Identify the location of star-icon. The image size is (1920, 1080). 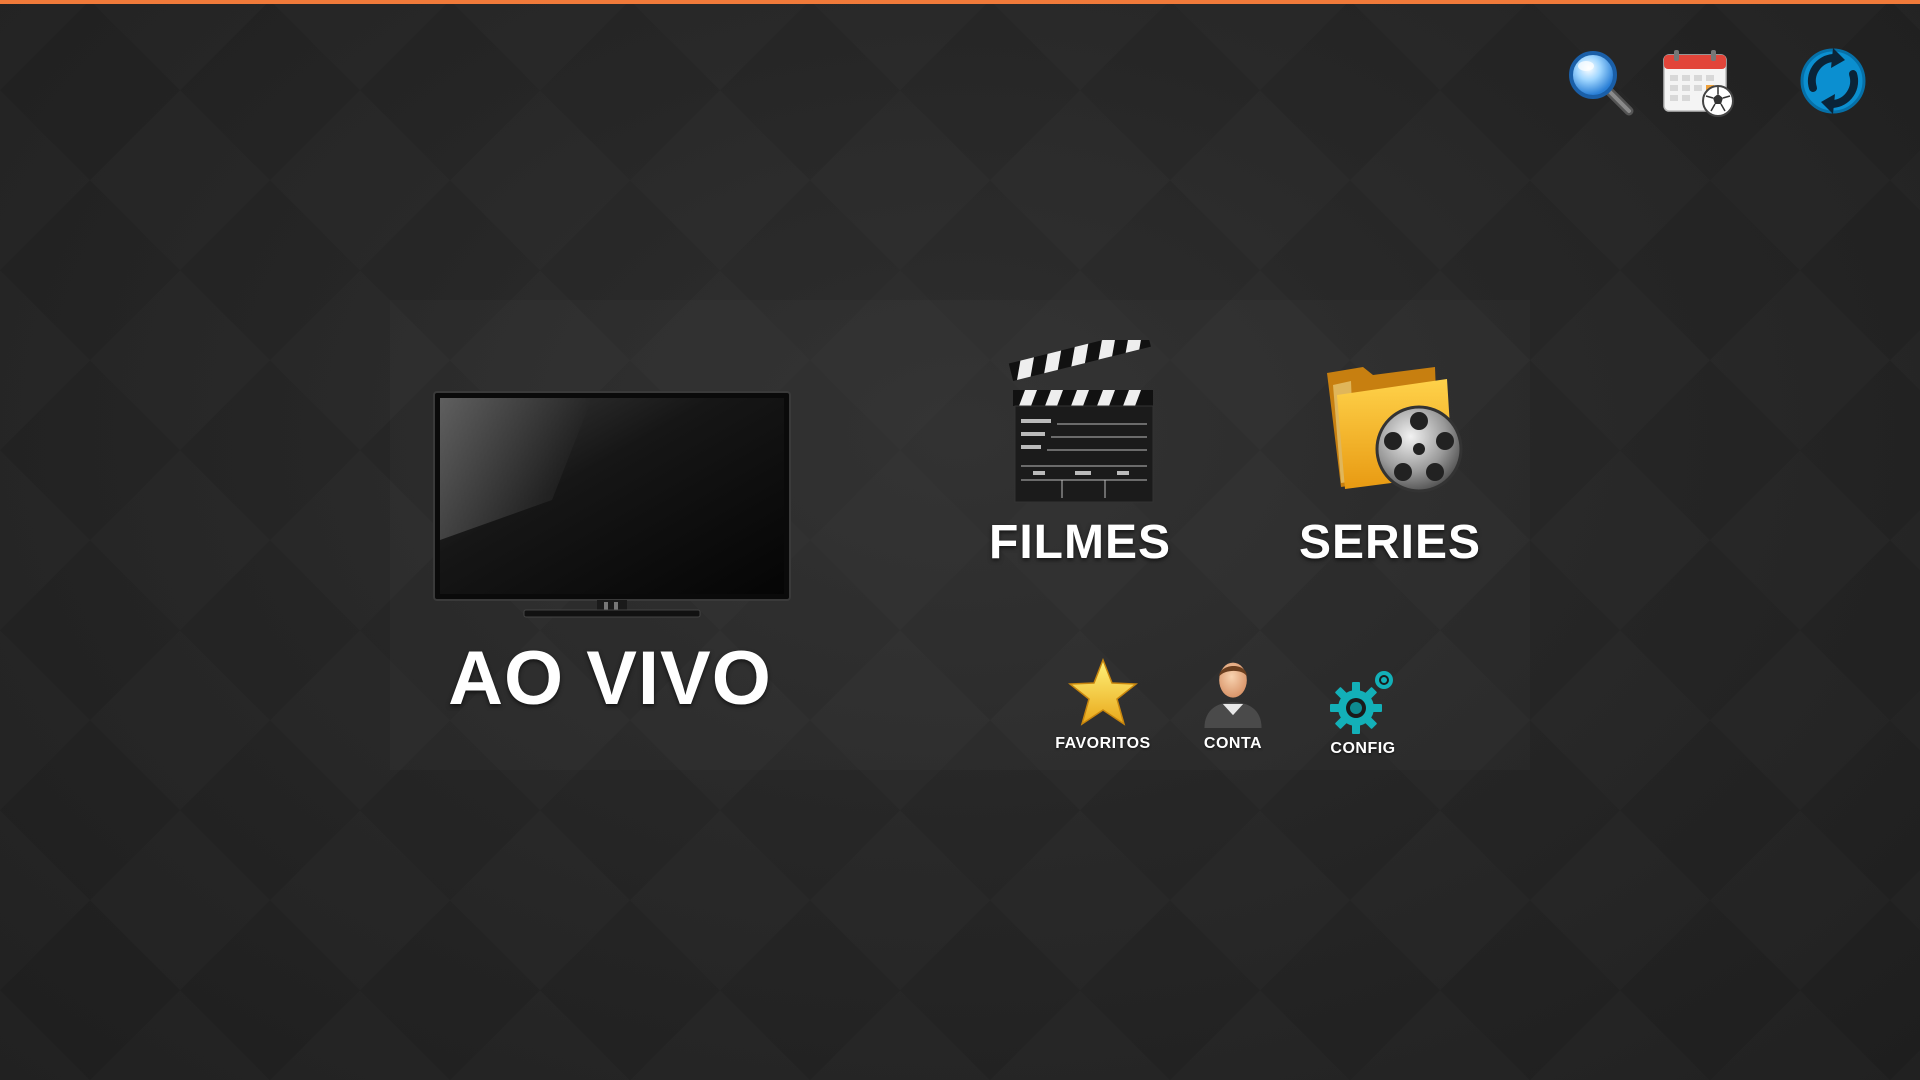
(1103, 692).